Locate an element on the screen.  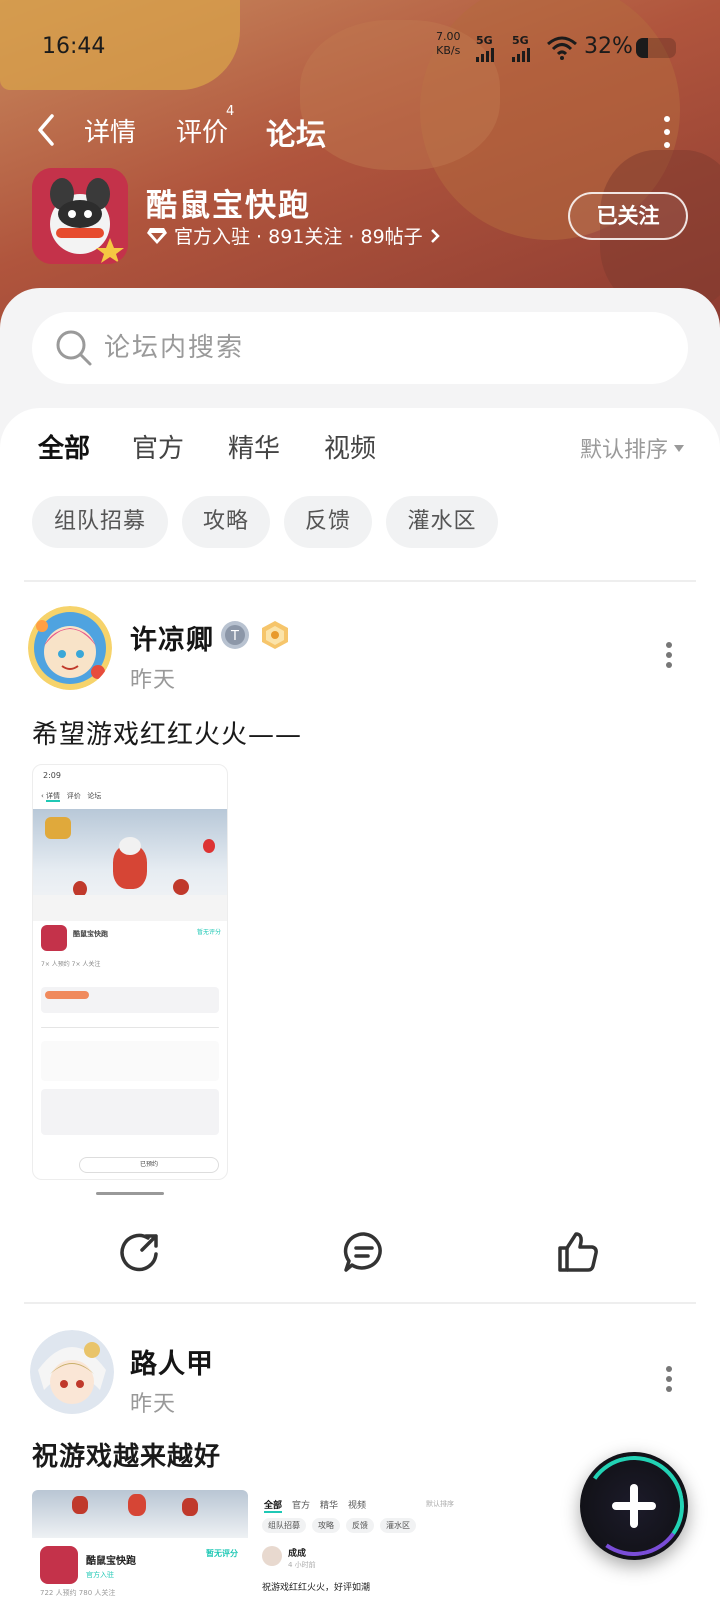
level-badge-icon: T is located at coordinates (235, 635).